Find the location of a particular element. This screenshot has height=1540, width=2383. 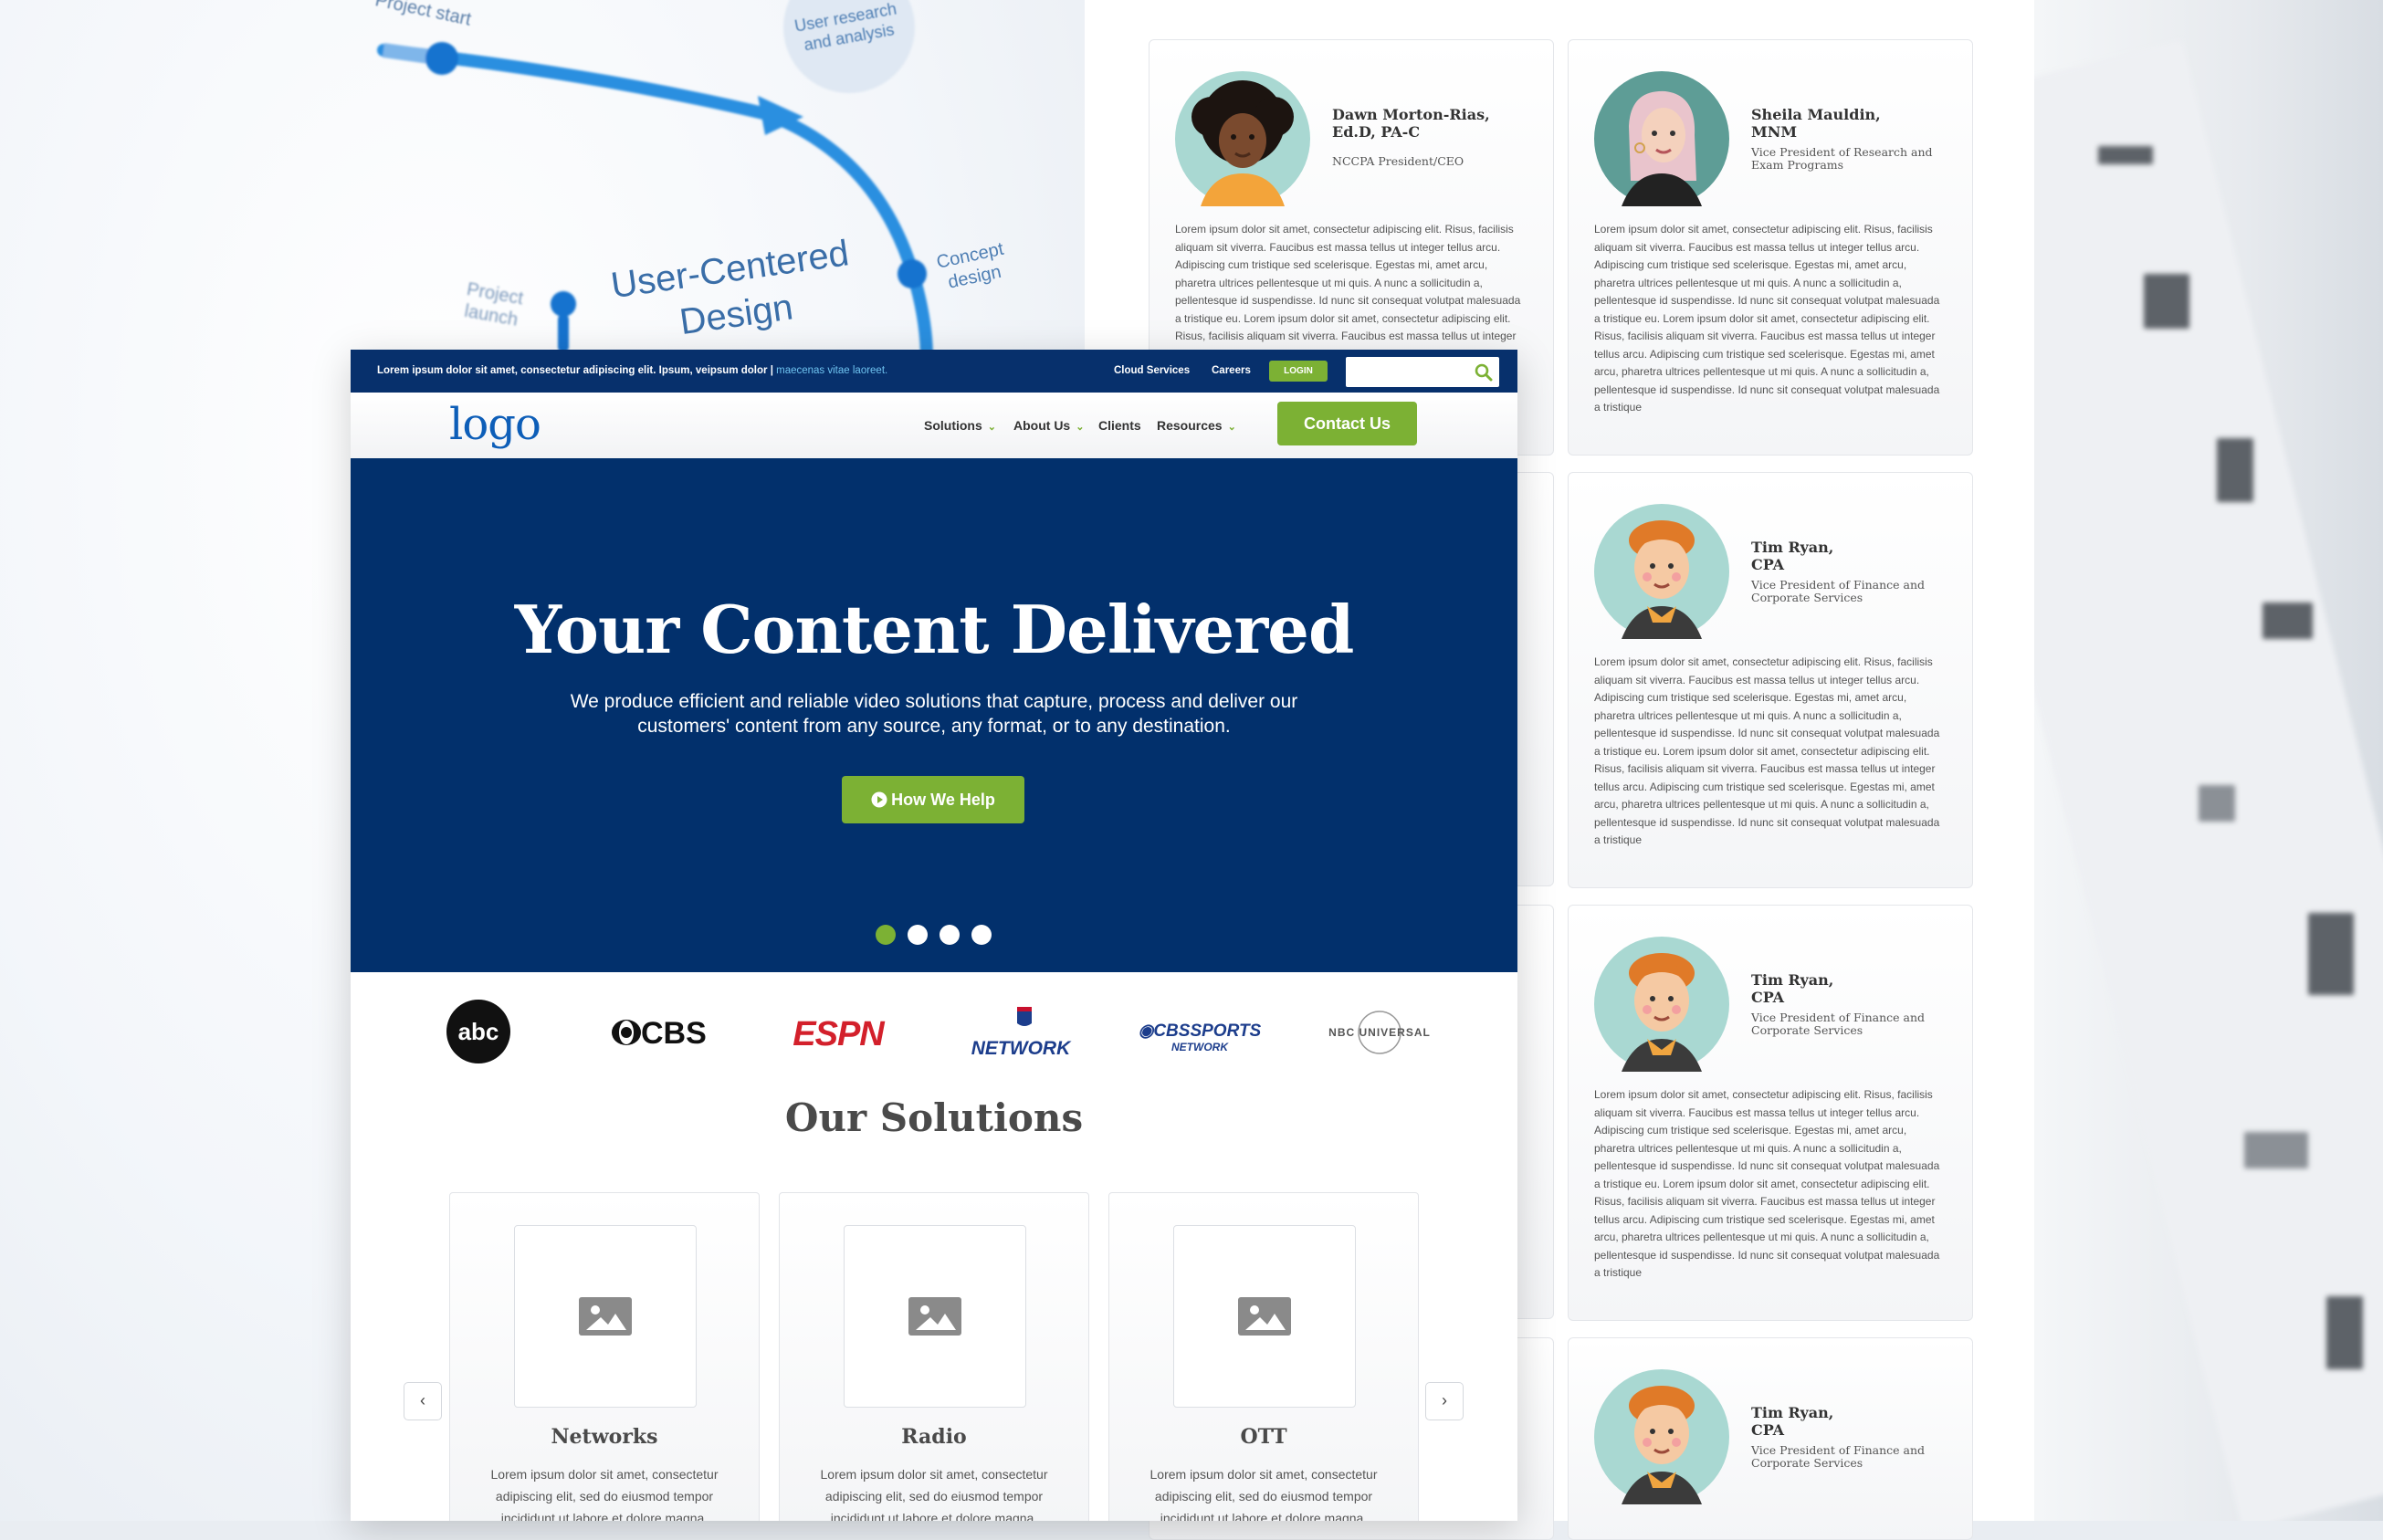

search-icon is located at coordinates (1484, 372).